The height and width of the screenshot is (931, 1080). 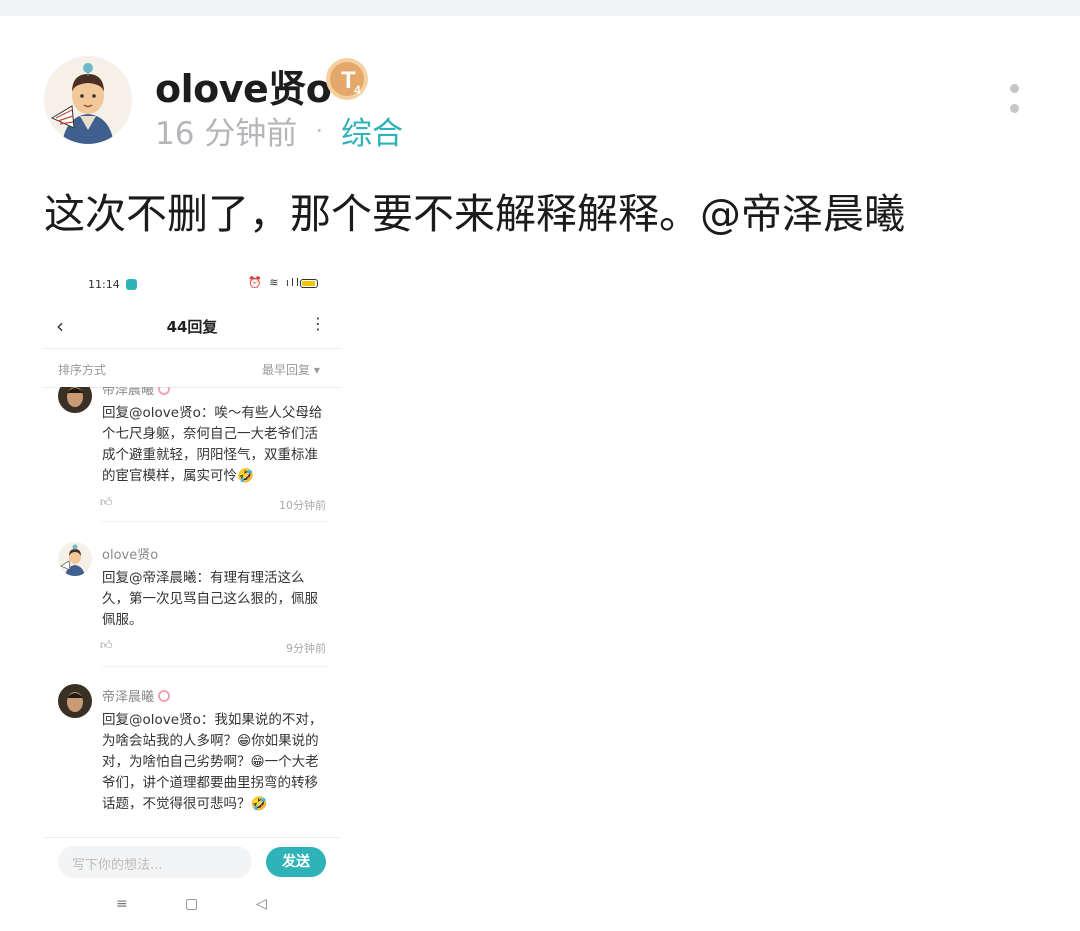 What do you see at coordinates (275, 282) in the screenshot?
I see `status-icons: ⏰ ≋ ıll` at bounding box center [275, 282].